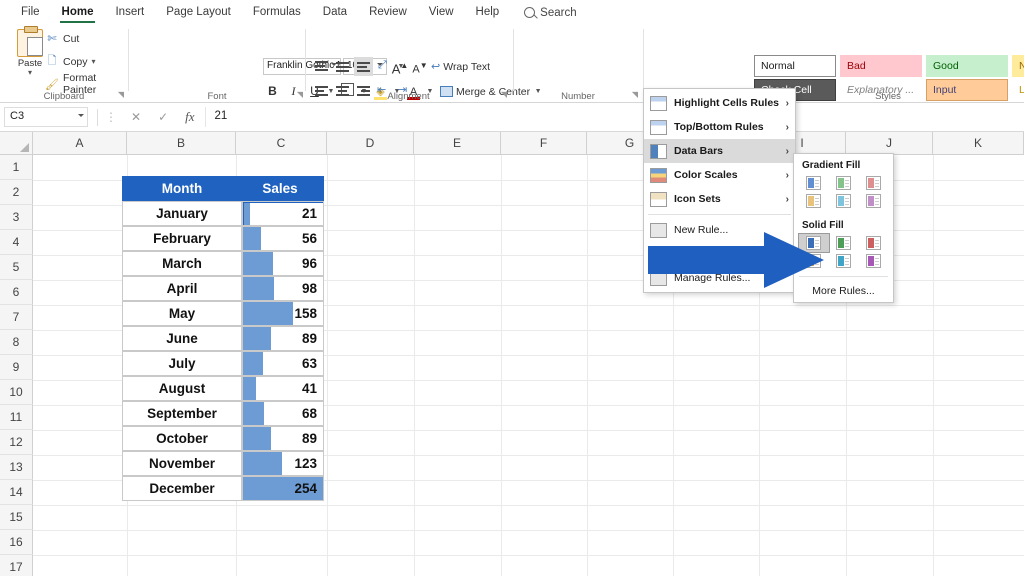 The image size is (1024, 576). Describe the element at coordinates (182, 313) in the screenshot. I see `cell-month: May` at that location.